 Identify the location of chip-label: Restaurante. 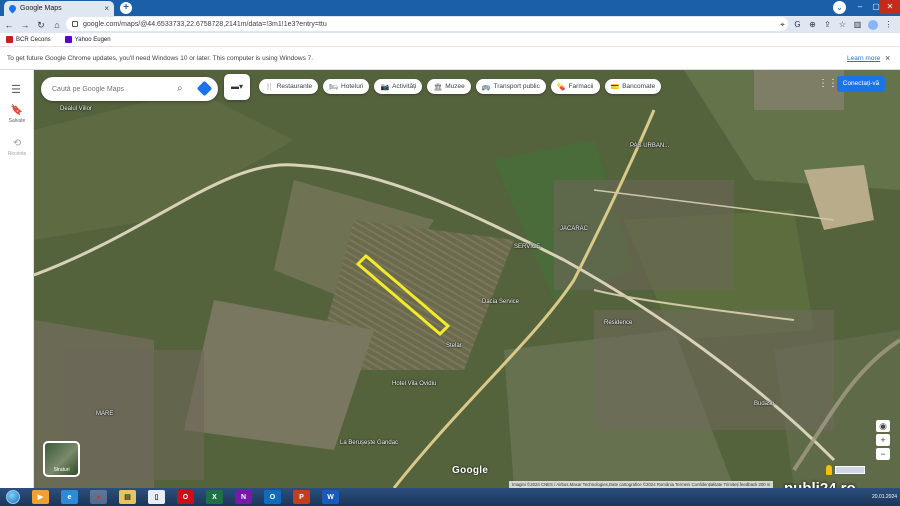
(294, 86).